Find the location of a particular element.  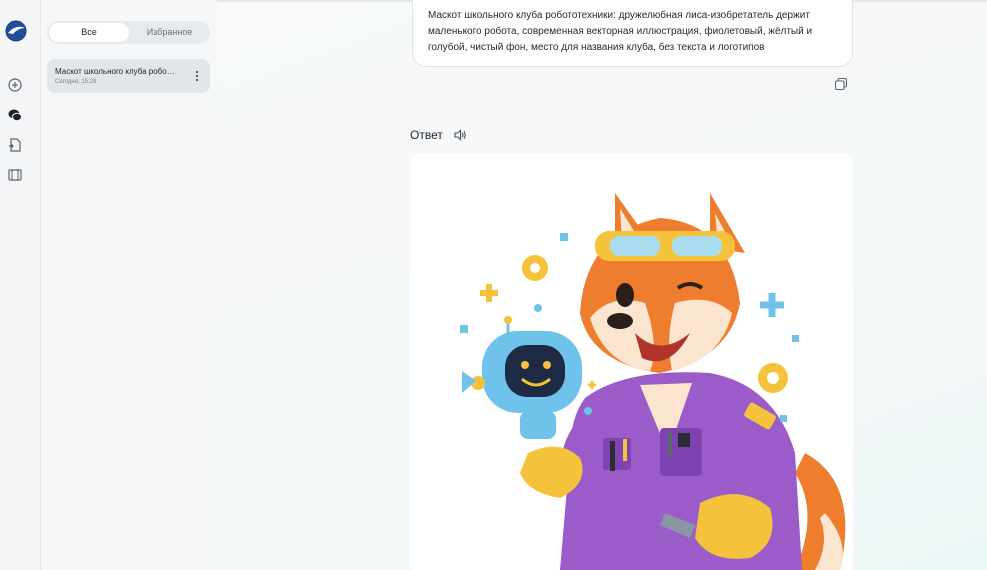

logo-icon is located at coordinates (16, 31).